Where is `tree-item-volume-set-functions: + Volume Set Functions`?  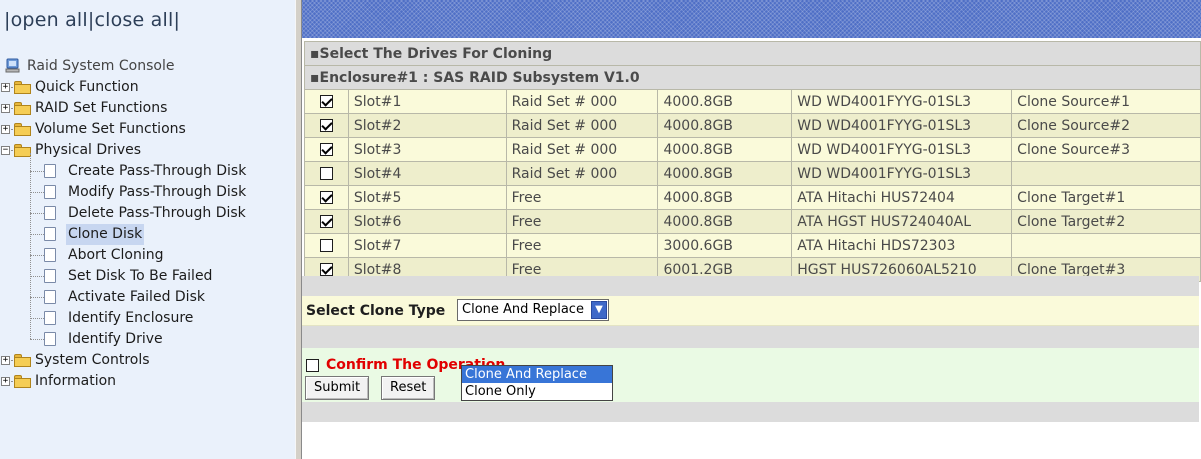 tree-item-volume-set-functions: + Volume Set Functions is located at coordinates (145, 129).